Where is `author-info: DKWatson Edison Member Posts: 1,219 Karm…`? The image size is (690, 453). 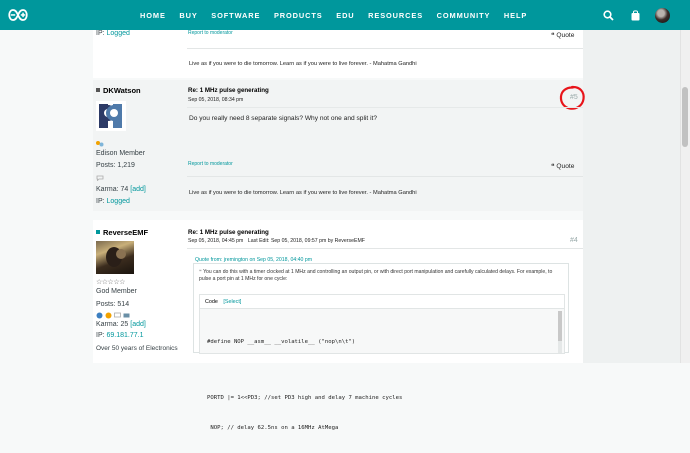
author-info: DKWatson Edison Member Posts: 1,219 Karm… is located at coordinates (121, 145).